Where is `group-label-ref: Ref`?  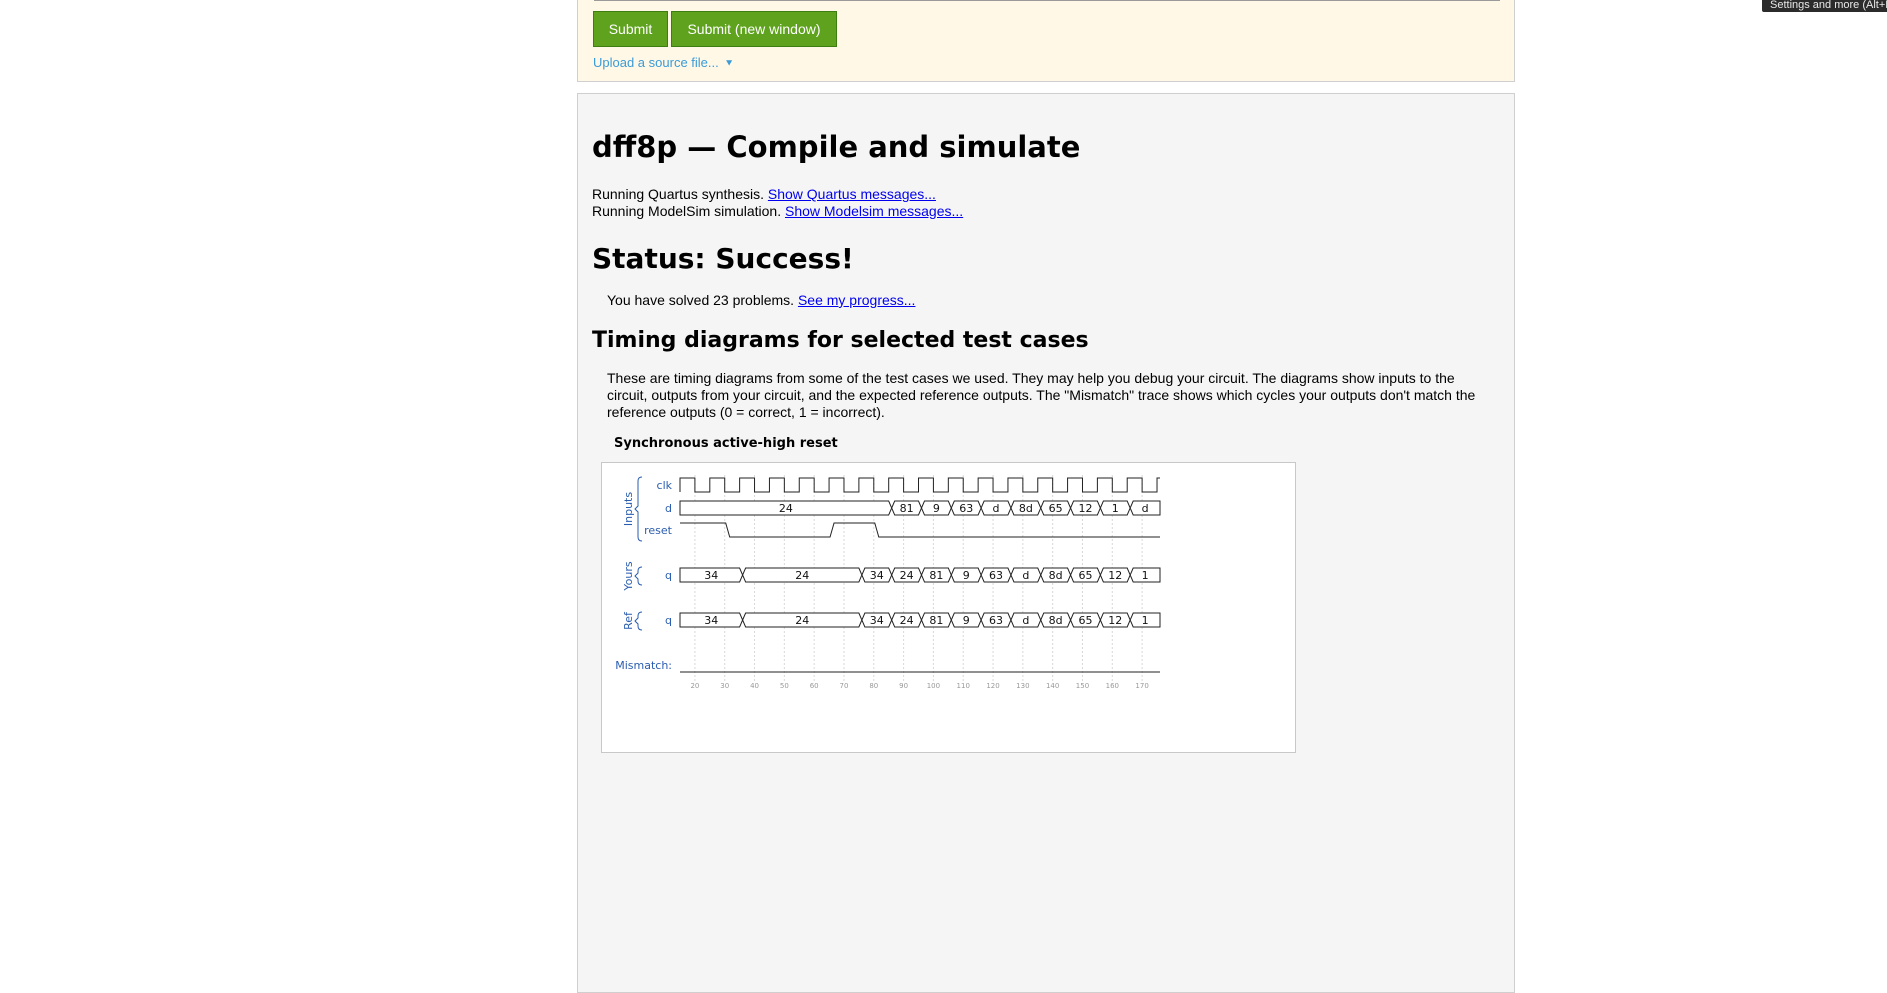
group-label-ref: Ref is located at coordinates (628, 620).